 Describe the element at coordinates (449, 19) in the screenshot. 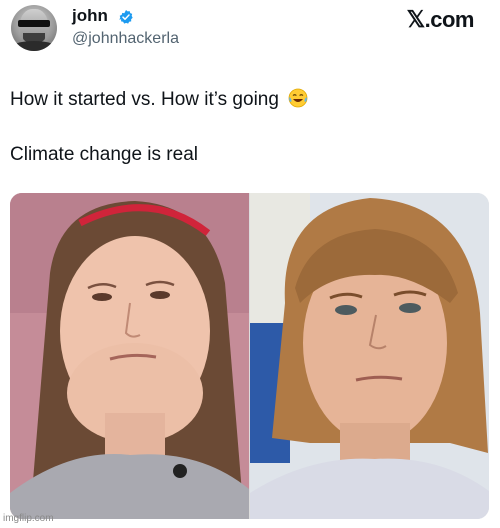

I see `brand-suffix: .com` at that location.